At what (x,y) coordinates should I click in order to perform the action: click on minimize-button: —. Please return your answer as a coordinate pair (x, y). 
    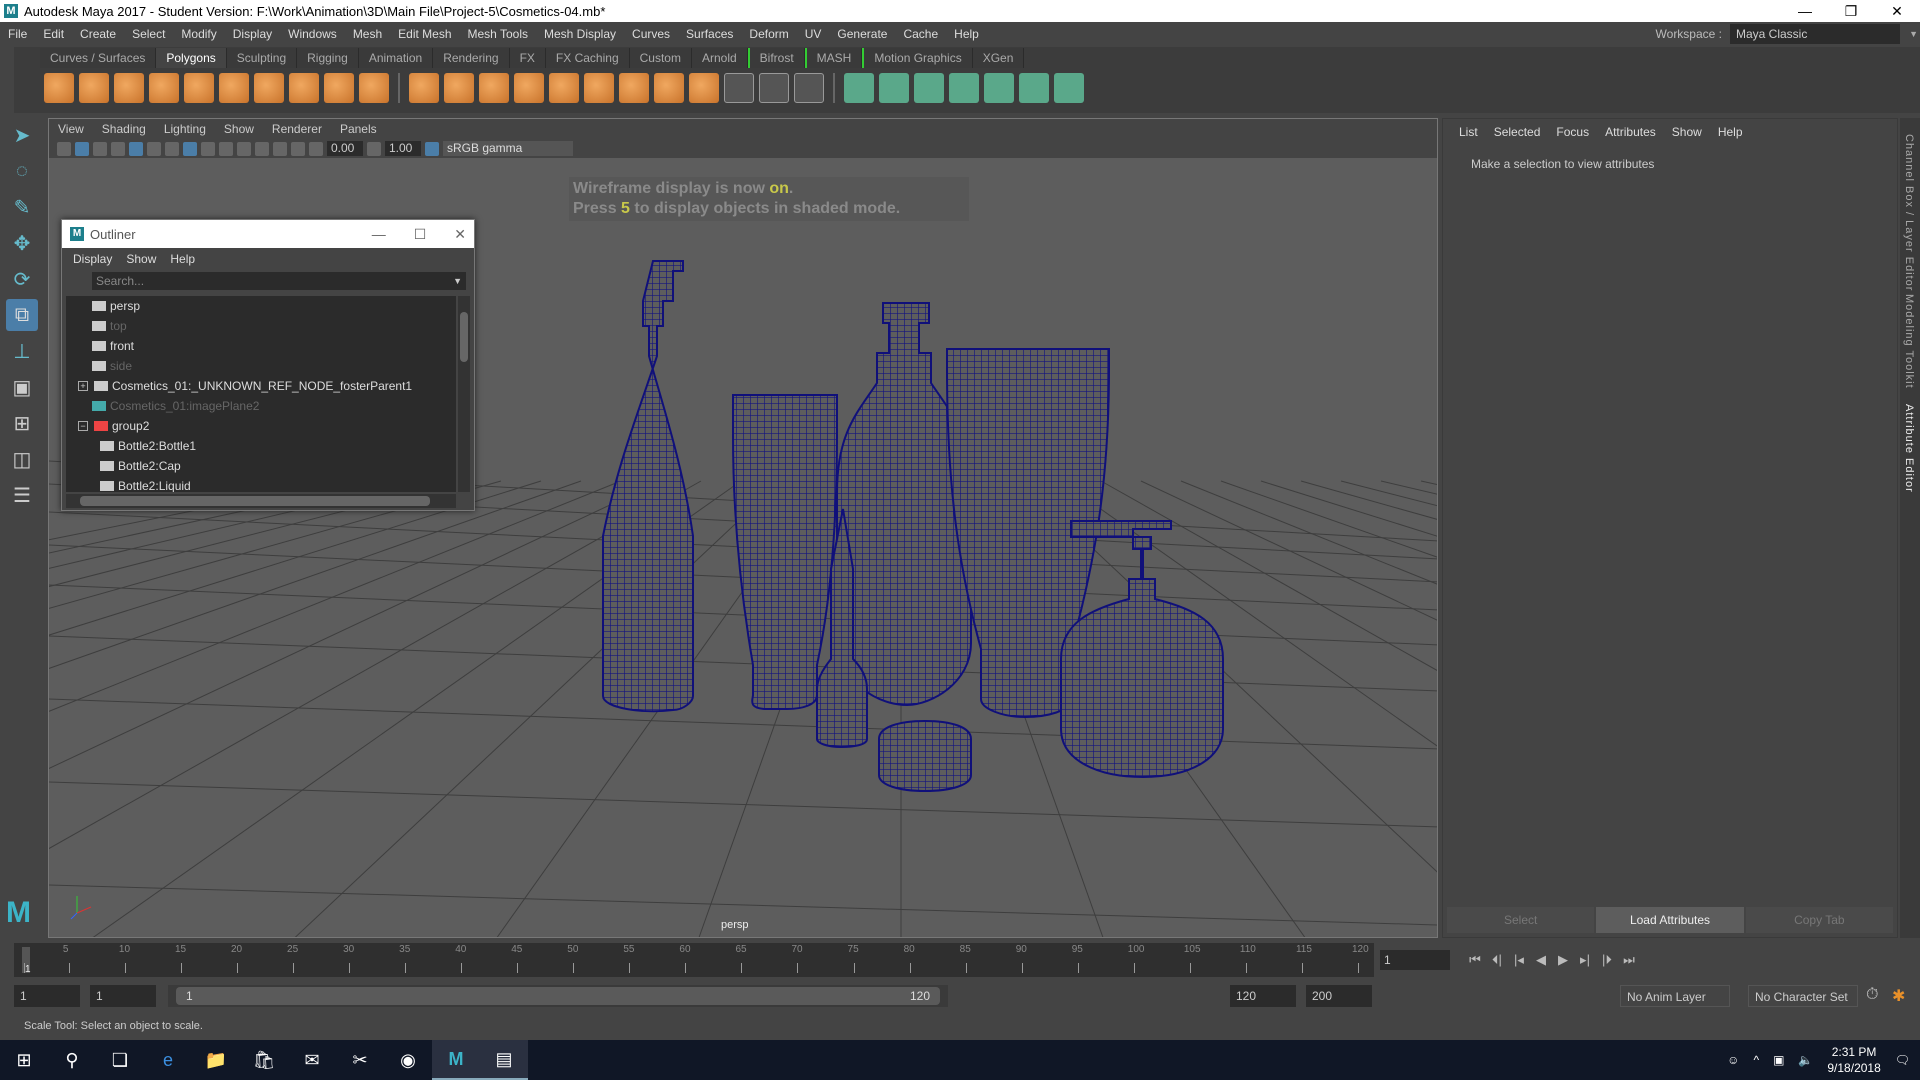
    Looking at the image, I should click on (1805, 11).